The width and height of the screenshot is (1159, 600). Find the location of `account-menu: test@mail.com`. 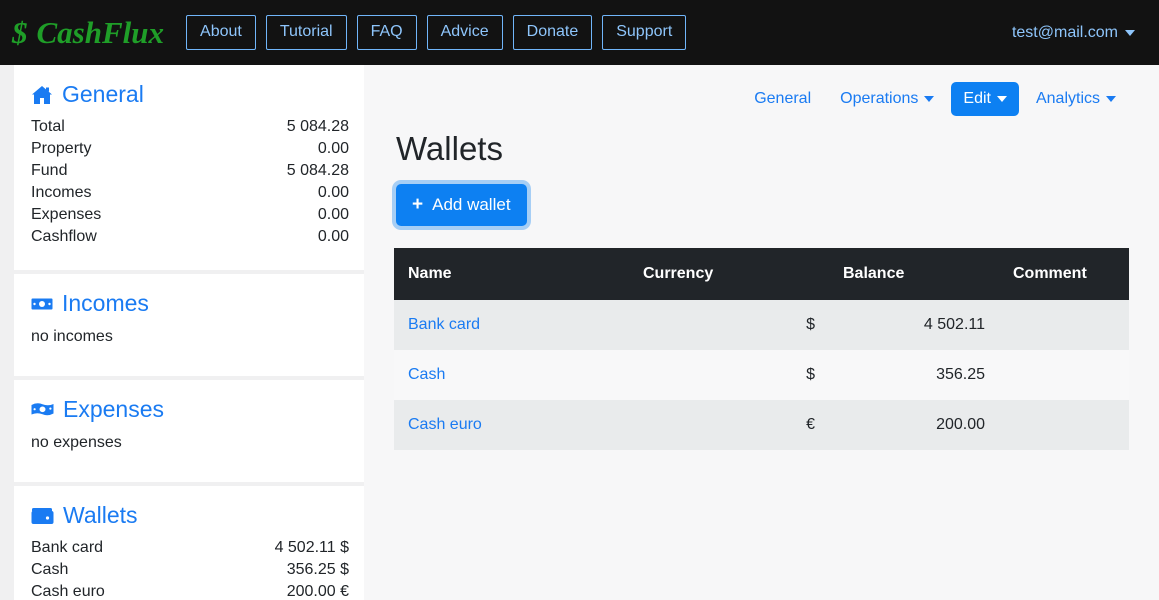

account-menu: test@mail.com is located at coordinates (1077, 33).